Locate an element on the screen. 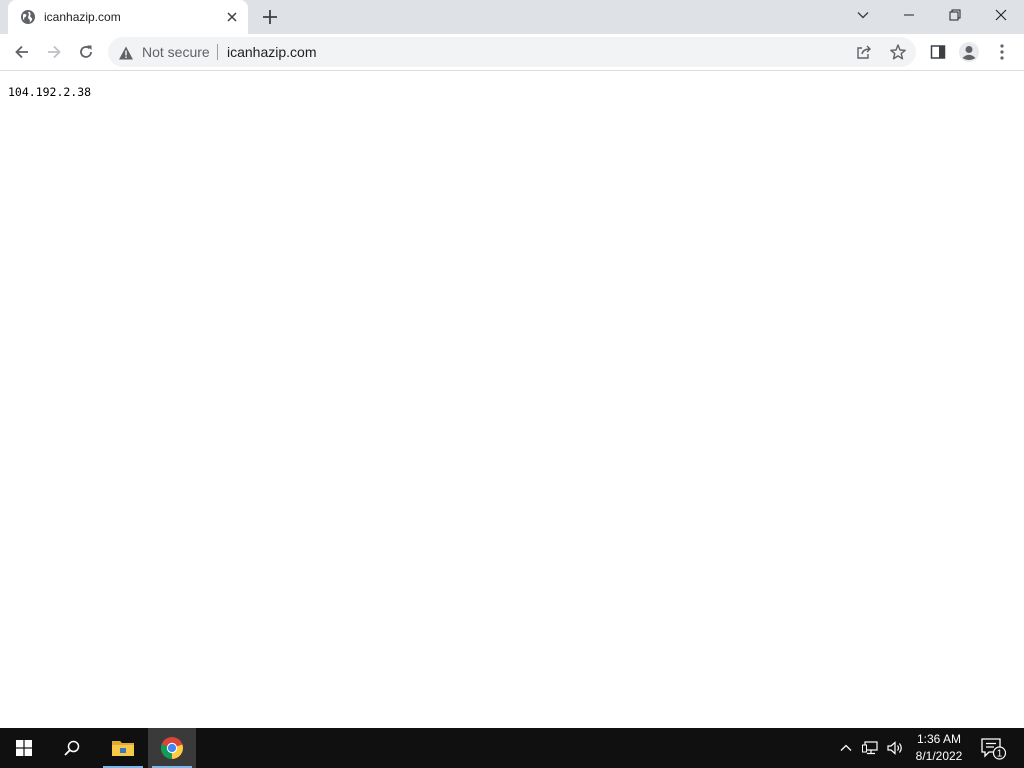  address-bar: Not secure icanhazip.com is located at coordinates (512, 52).